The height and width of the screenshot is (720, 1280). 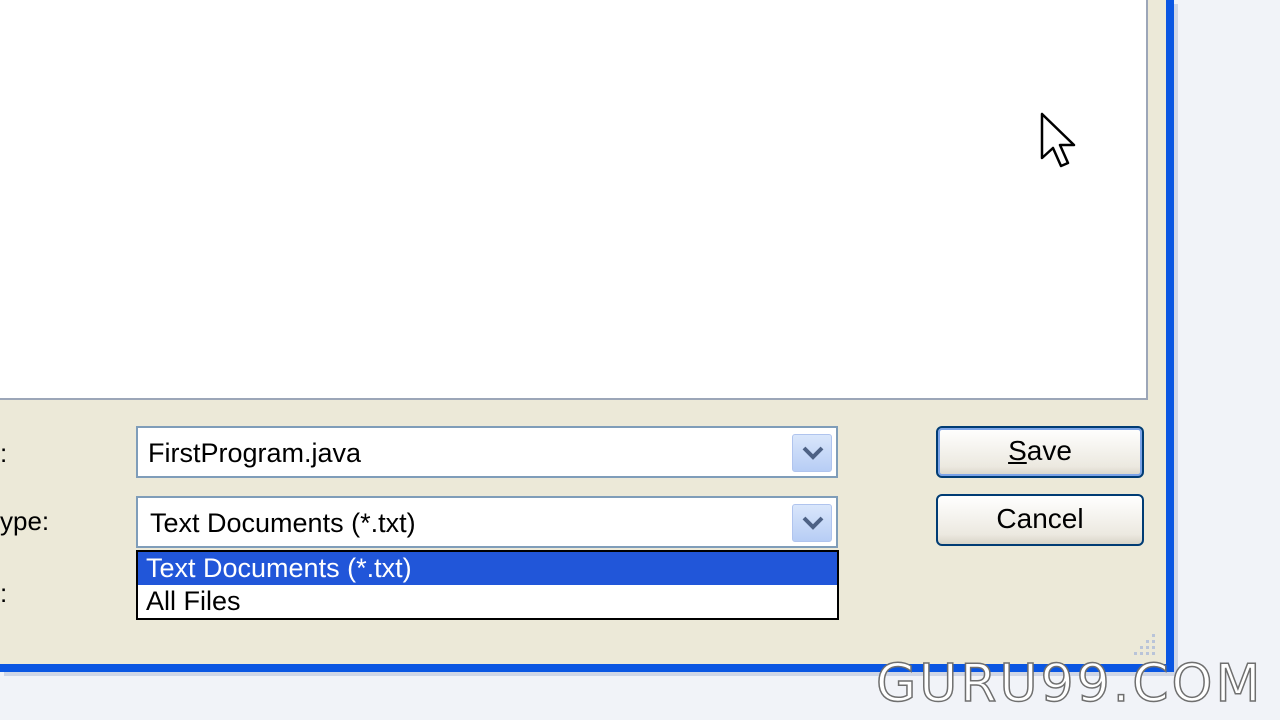 I want to click on watermark-text: GURU99.COM, so click(x=1069, y=684).